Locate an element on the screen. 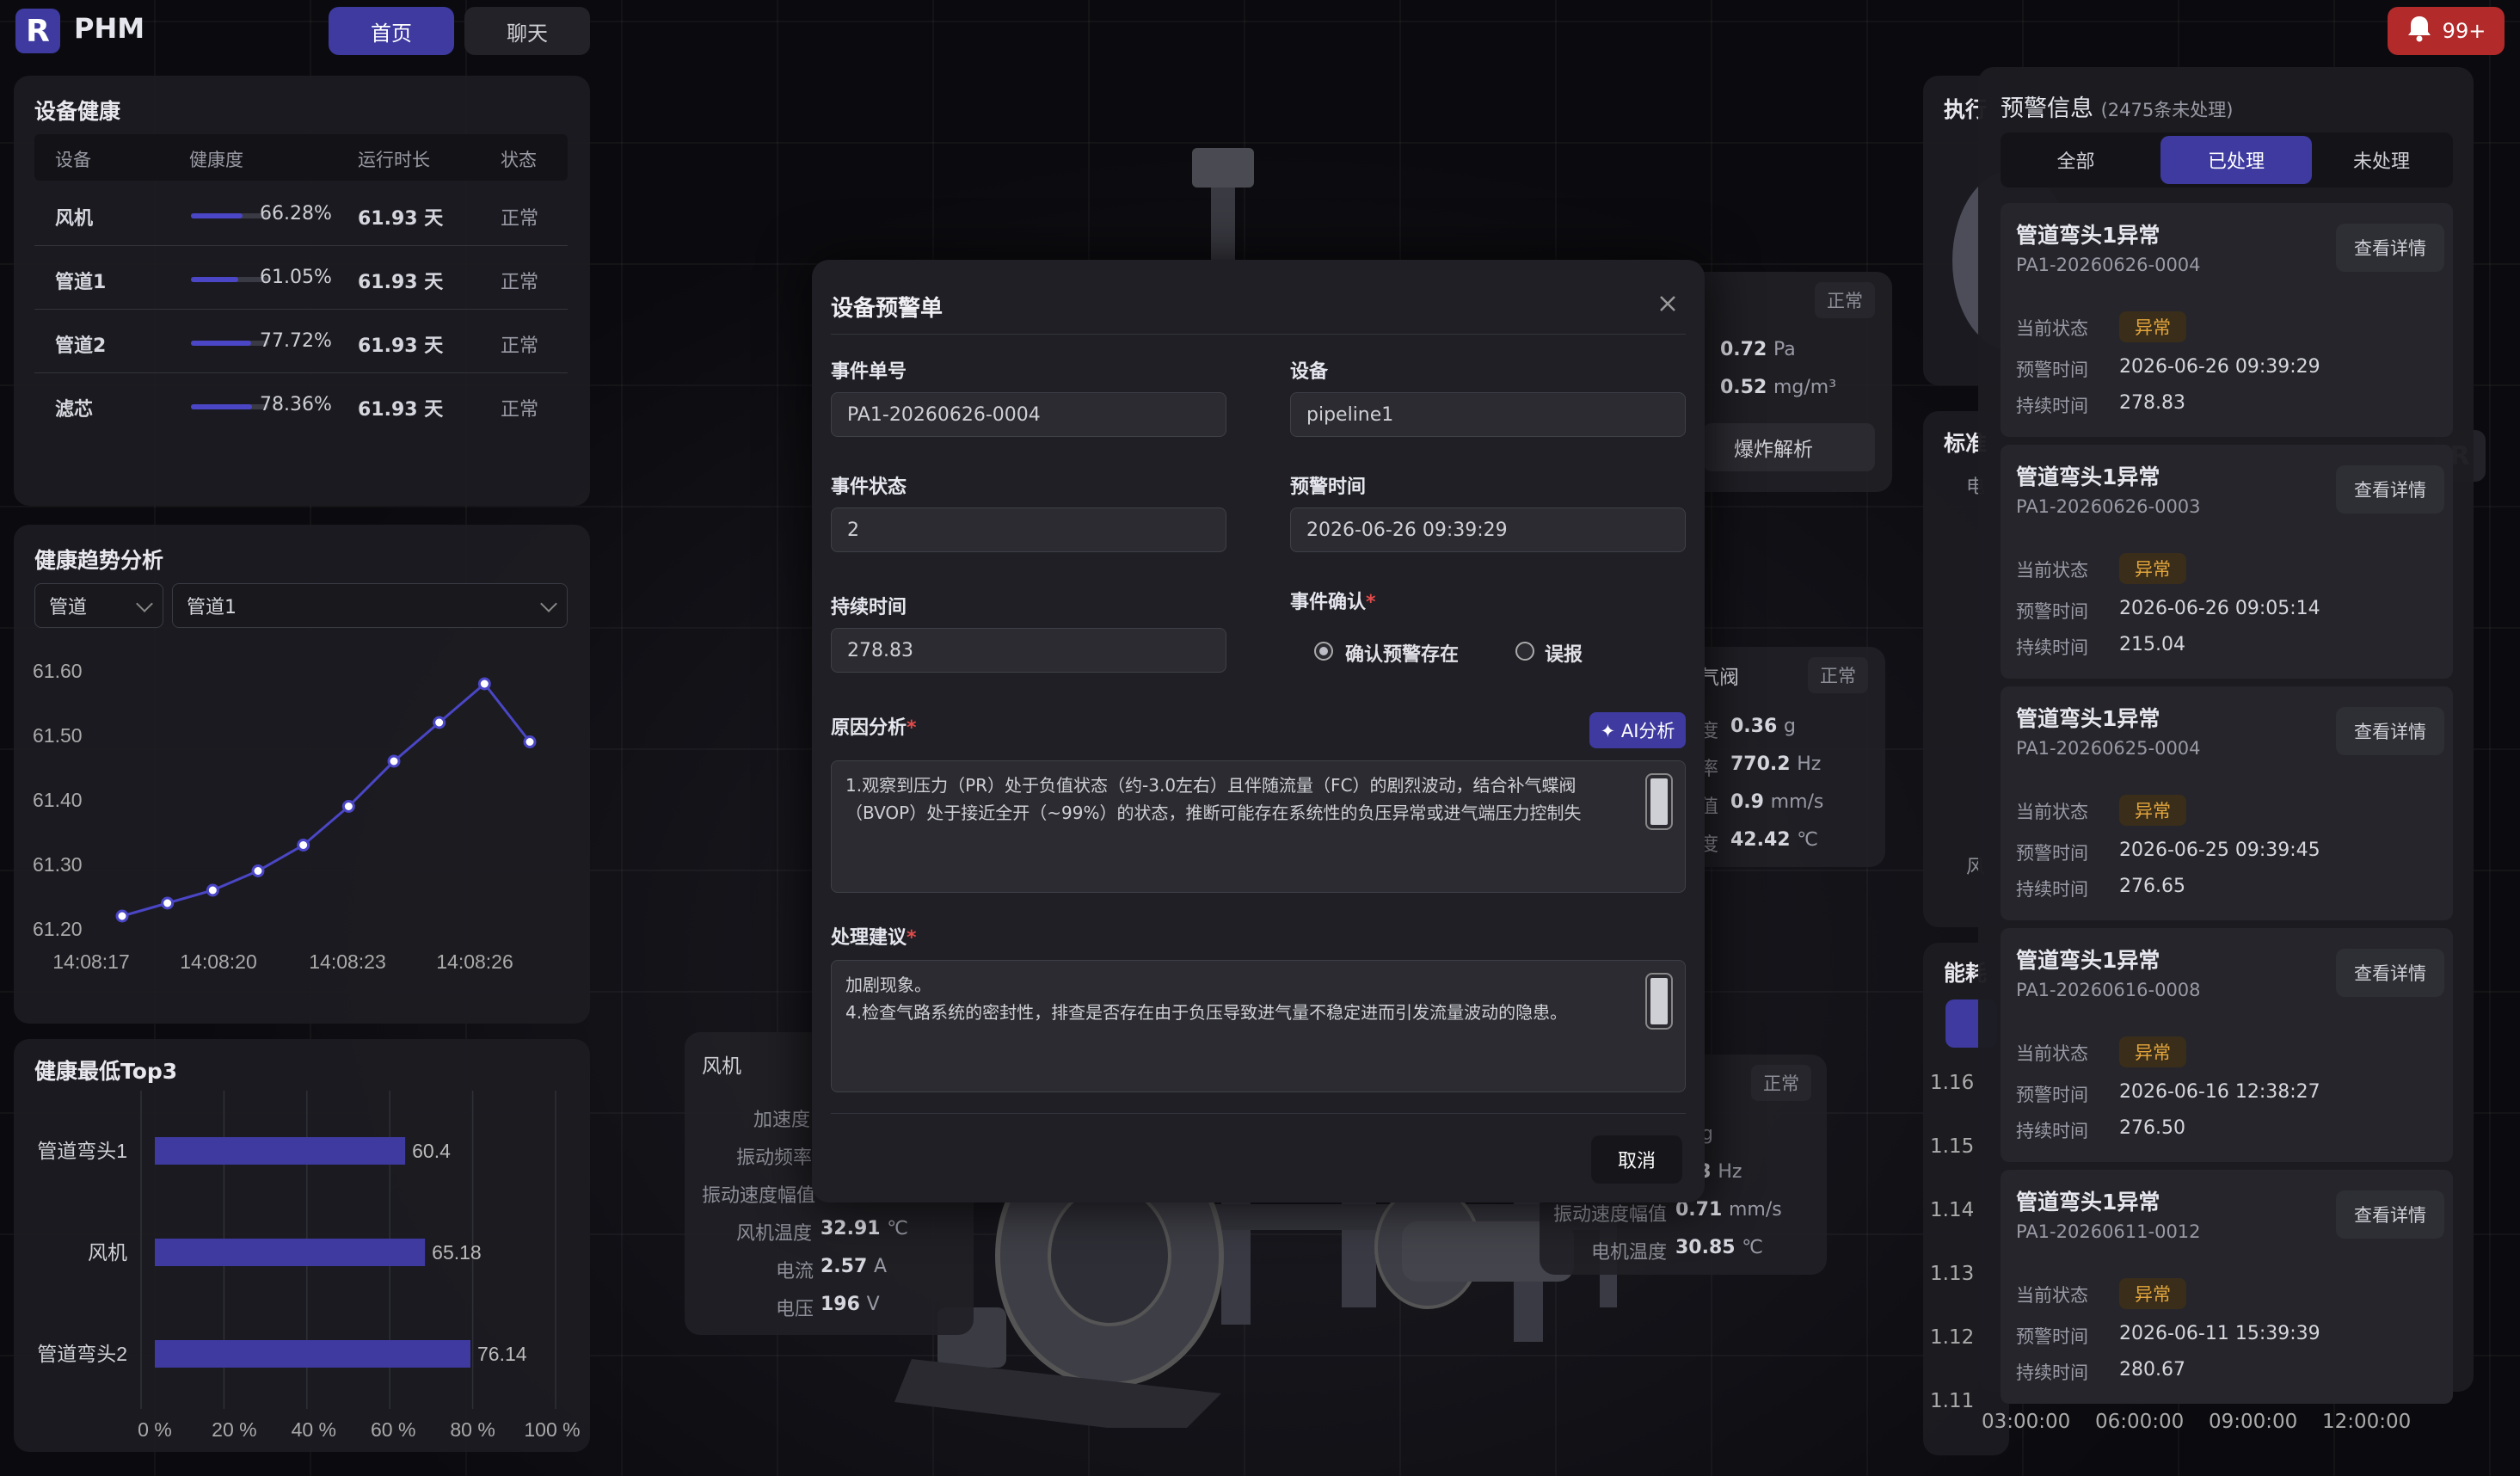 The width and height of the screenshot is (2520, 1476). valve-top-panel: 正常 0.72 Pa 0.52 mg/m³ 爆炸解析 is located at coordinates (1789, 382).